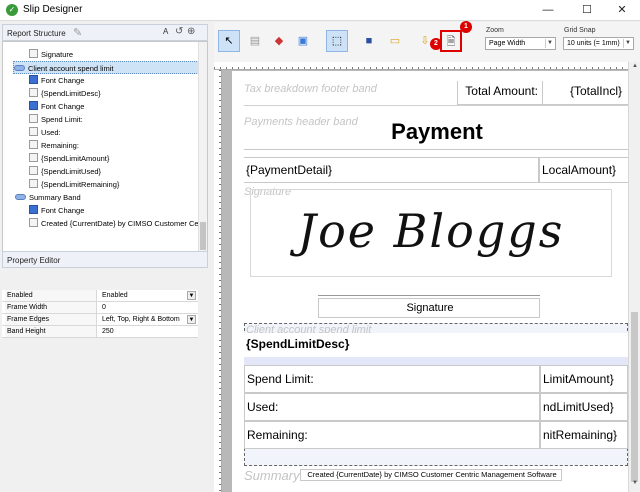 The height and width of the screenshot is (492, 640). What do you see at coordinates (77, 32) in the screenshot?
I see `wand-icon: ✎` at bounding box center [77, 32].